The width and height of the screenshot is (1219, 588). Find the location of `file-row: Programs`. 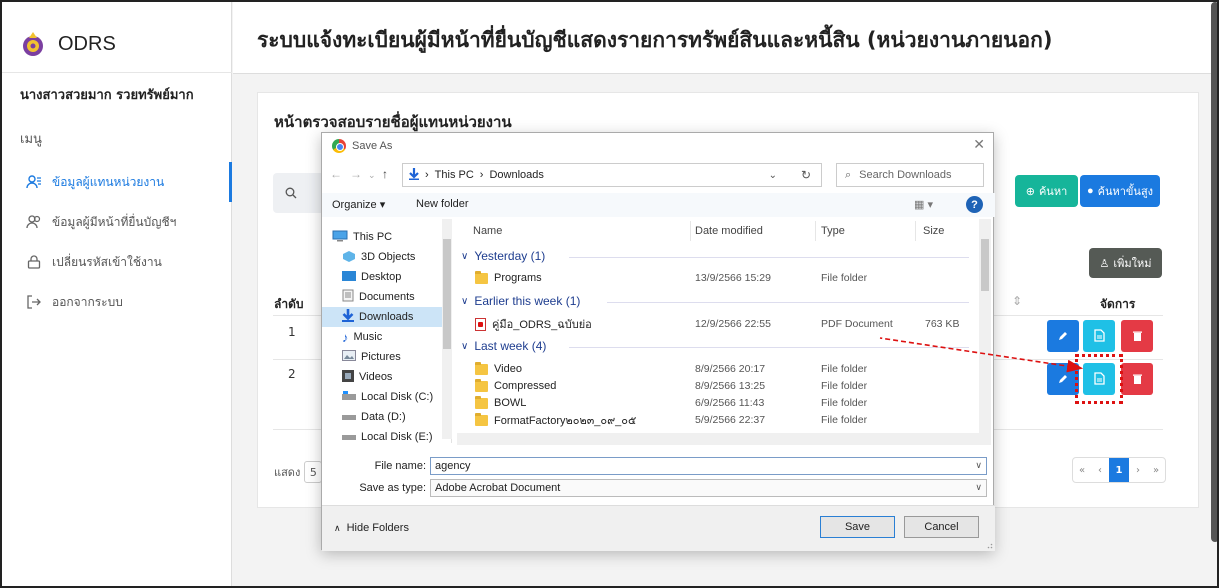

file-row: Programs is located at coordinates (508, 278).